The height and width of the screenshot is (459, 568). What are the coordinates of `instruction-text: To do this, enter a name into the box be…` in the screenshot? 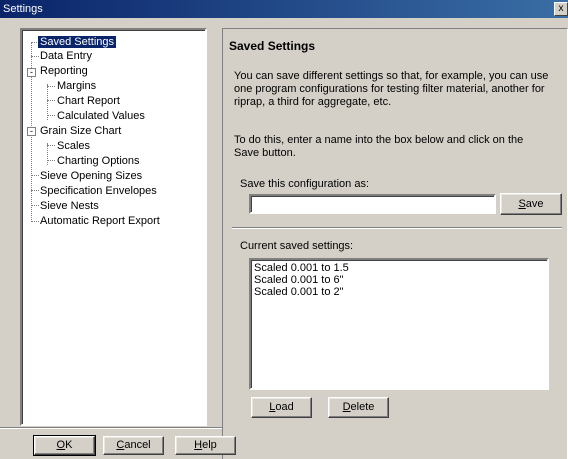 It's located at (379, 146).